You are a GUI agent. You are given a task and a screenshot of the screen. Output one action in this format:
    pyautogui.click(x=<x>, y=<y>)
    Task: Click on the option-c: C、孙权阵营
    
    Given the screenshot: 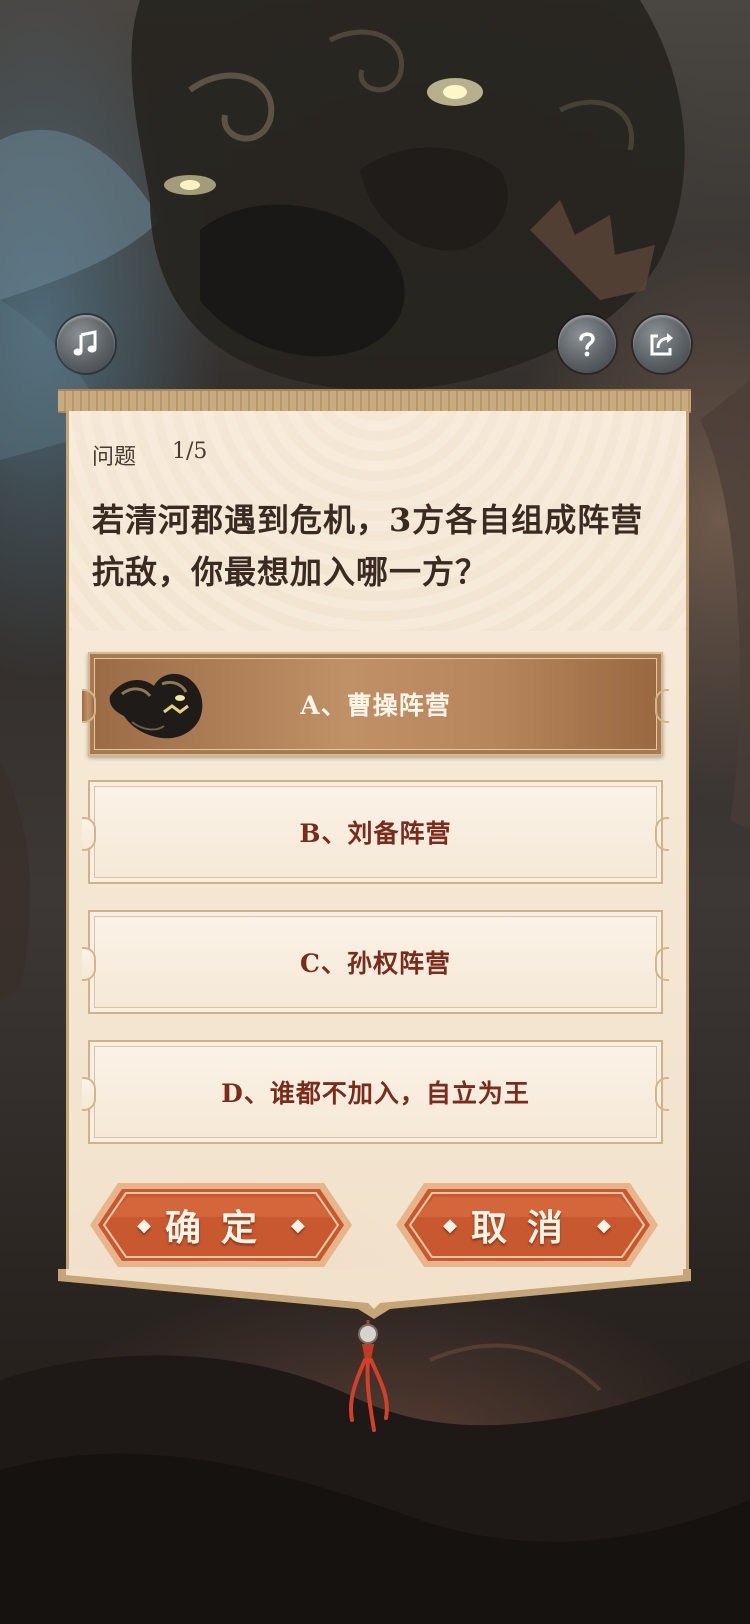 What is the action you would take?
    pyautogui.click(x=375, y=962)
    